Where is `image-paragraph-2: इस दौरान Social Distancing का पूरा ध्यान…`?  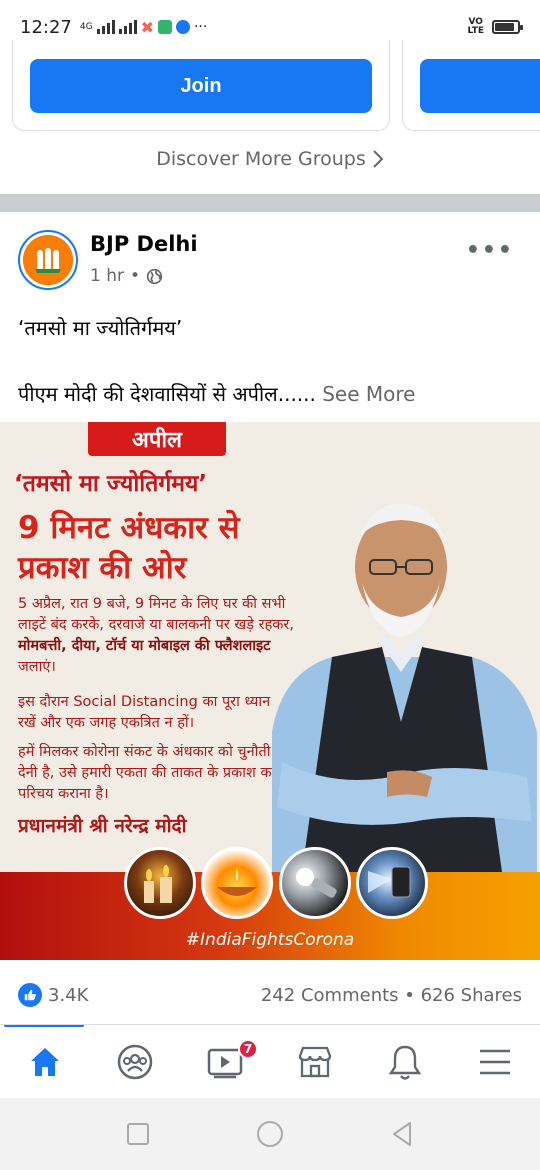
image-paragraph-2: इस दौरान Social Distancing का पूरा ध्यान… is located at coordinates (144, 712).